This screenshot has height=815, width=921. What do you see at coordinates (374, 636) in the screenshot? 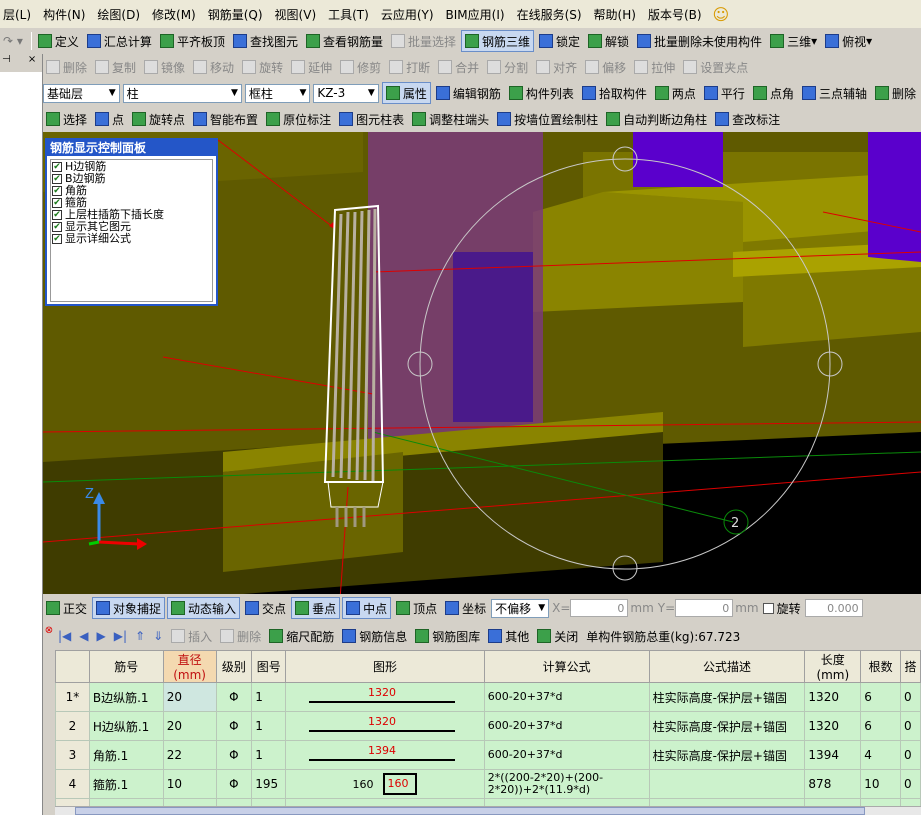
I see `grid-button: 钢筋信息` at bounding box center [374, 636].